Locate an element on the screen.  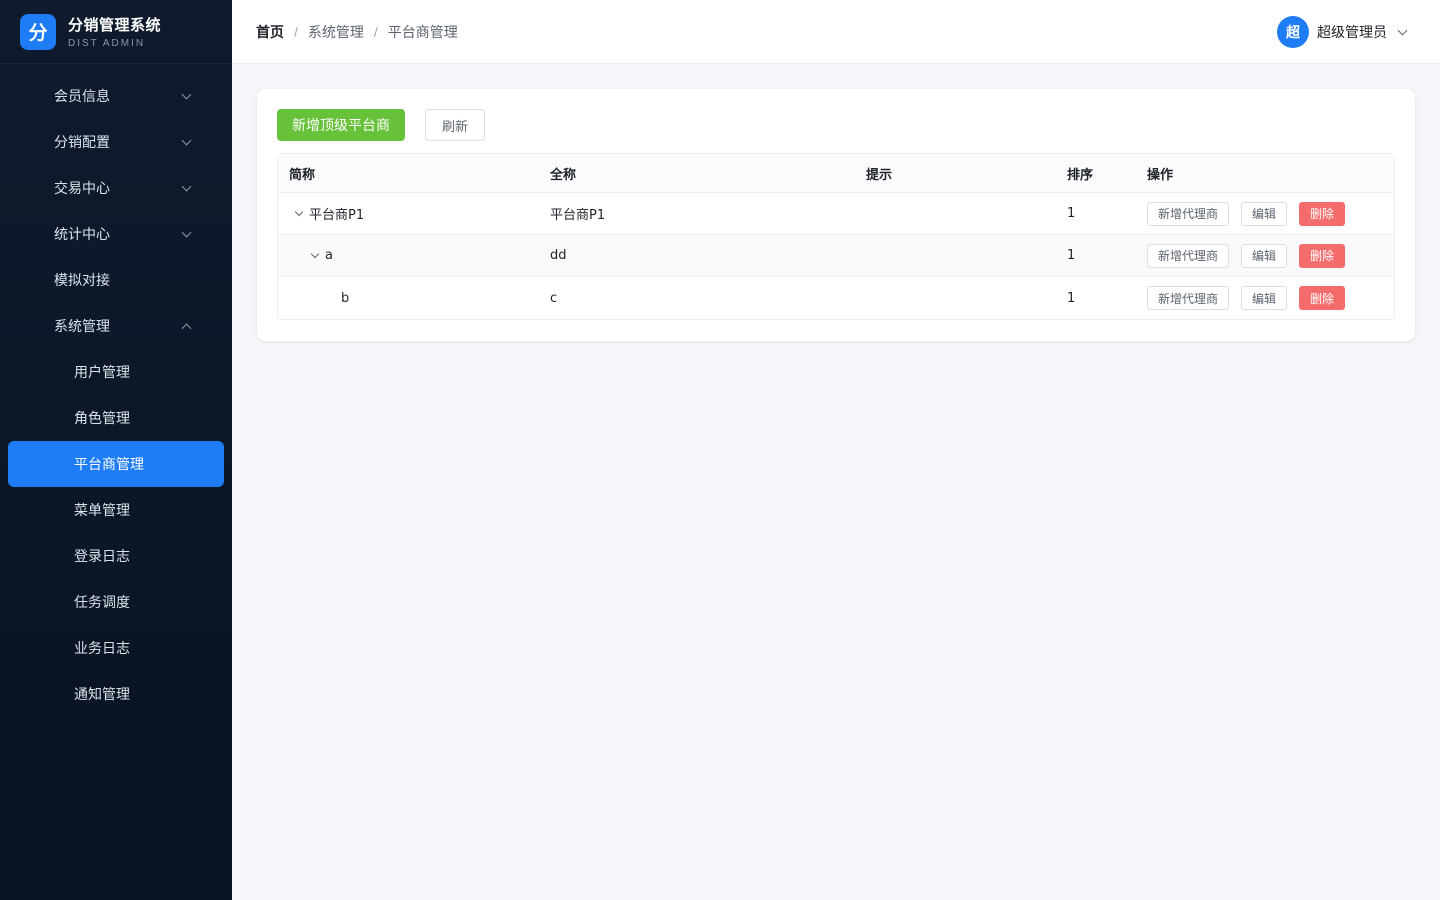
sidebar-subitem-menu-management: 菜单管理 is located at coordinates (116, 510).